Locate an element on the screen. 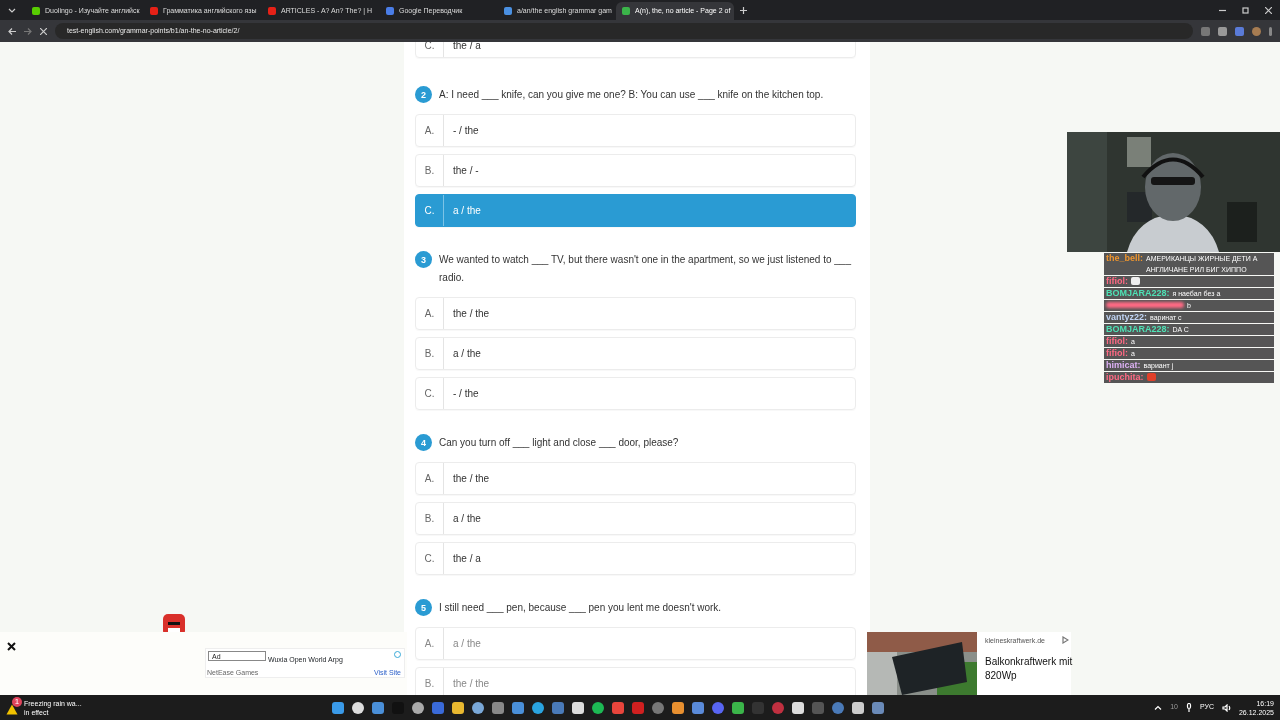 The width and height of the screenshot is (1280, 720). chevron-up-icon is located at coordinates (1158, 707).